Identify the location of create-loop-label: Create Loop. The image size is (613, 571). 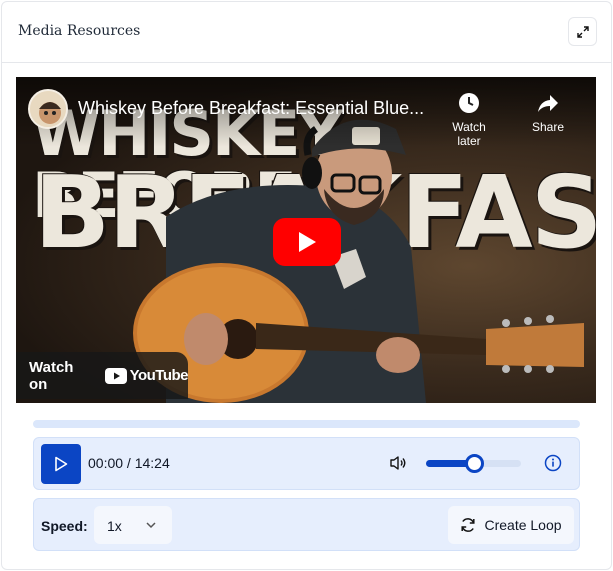
(523, 525).